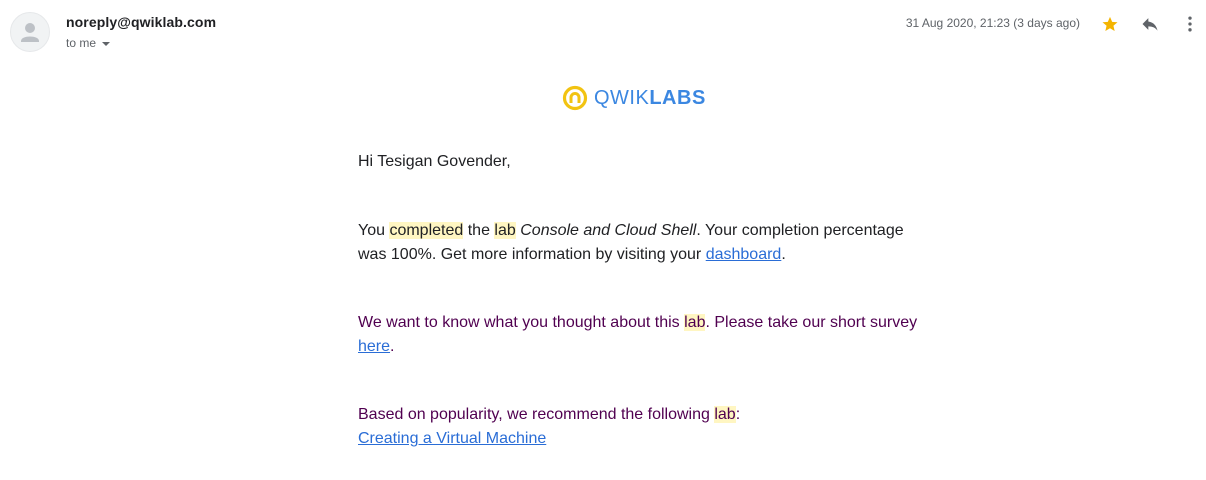  I want to click on logo-text-labs: LABS, so click(677, 98).